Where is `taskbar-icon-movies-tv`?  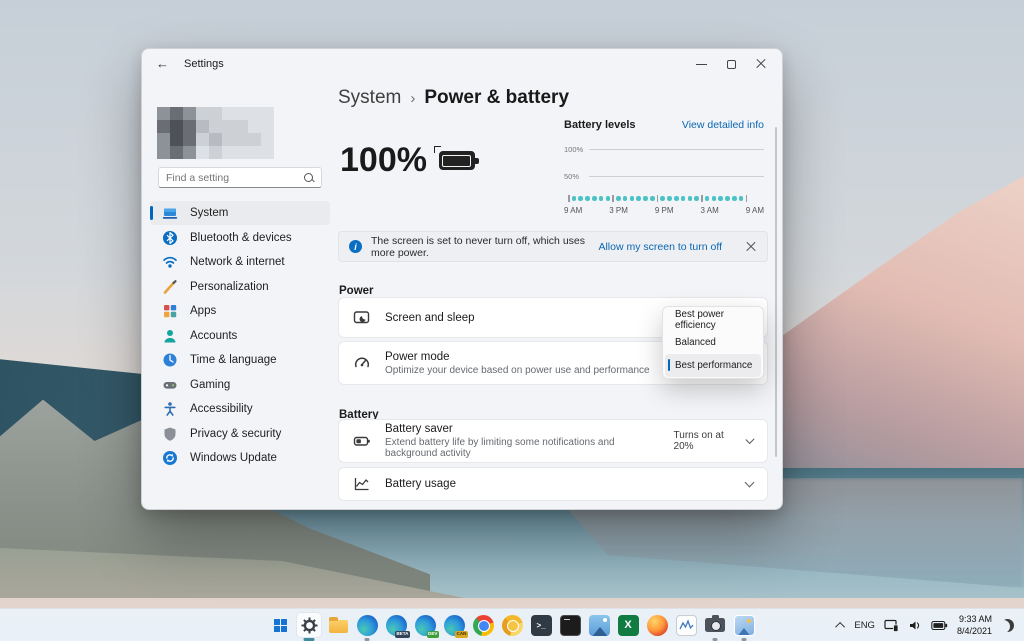
taskbar-icon-movies-tv is located at coordinates (744, 627).